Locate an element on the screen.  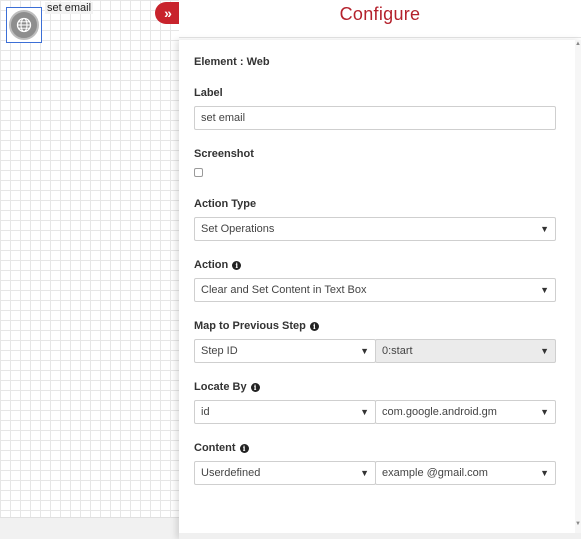
canvas-scrollbar is located at coordinates (89, 528).